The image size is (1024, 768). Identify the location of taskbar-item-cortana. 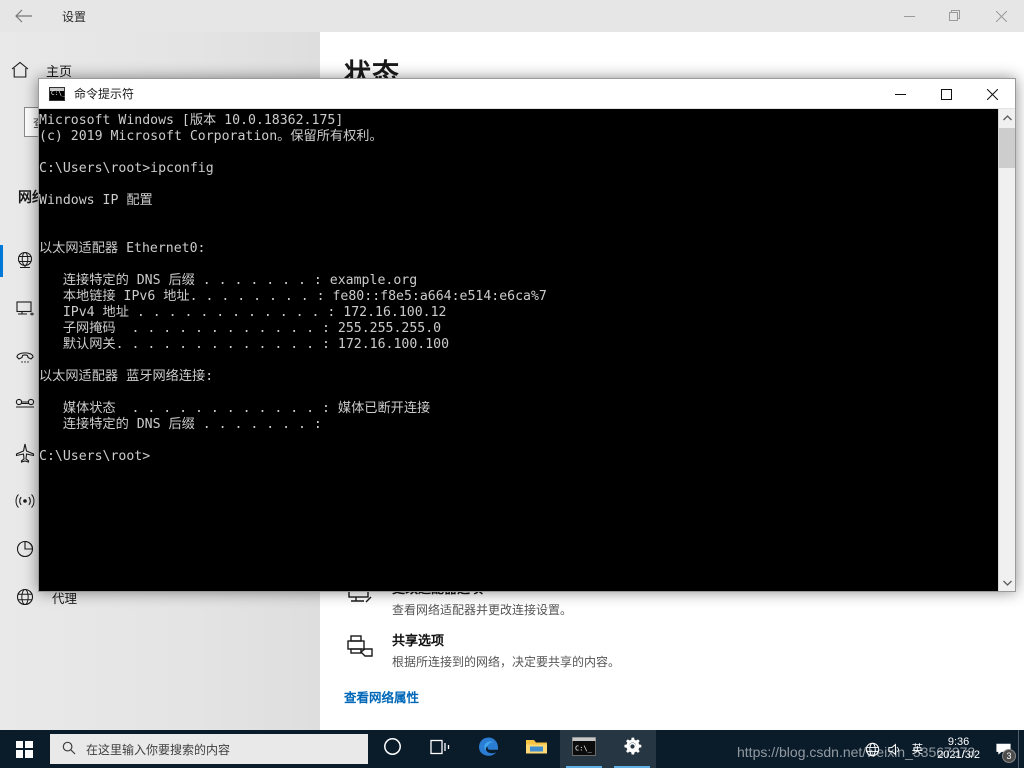
(392, 749).